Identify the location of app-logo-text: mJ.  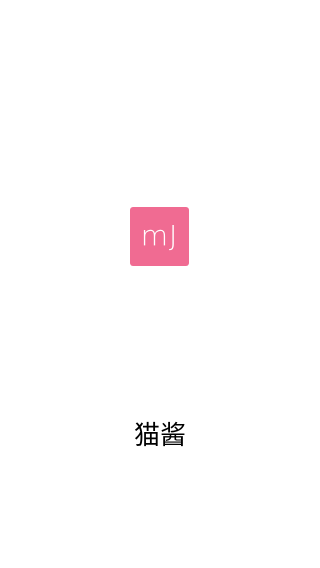
(159, 235).